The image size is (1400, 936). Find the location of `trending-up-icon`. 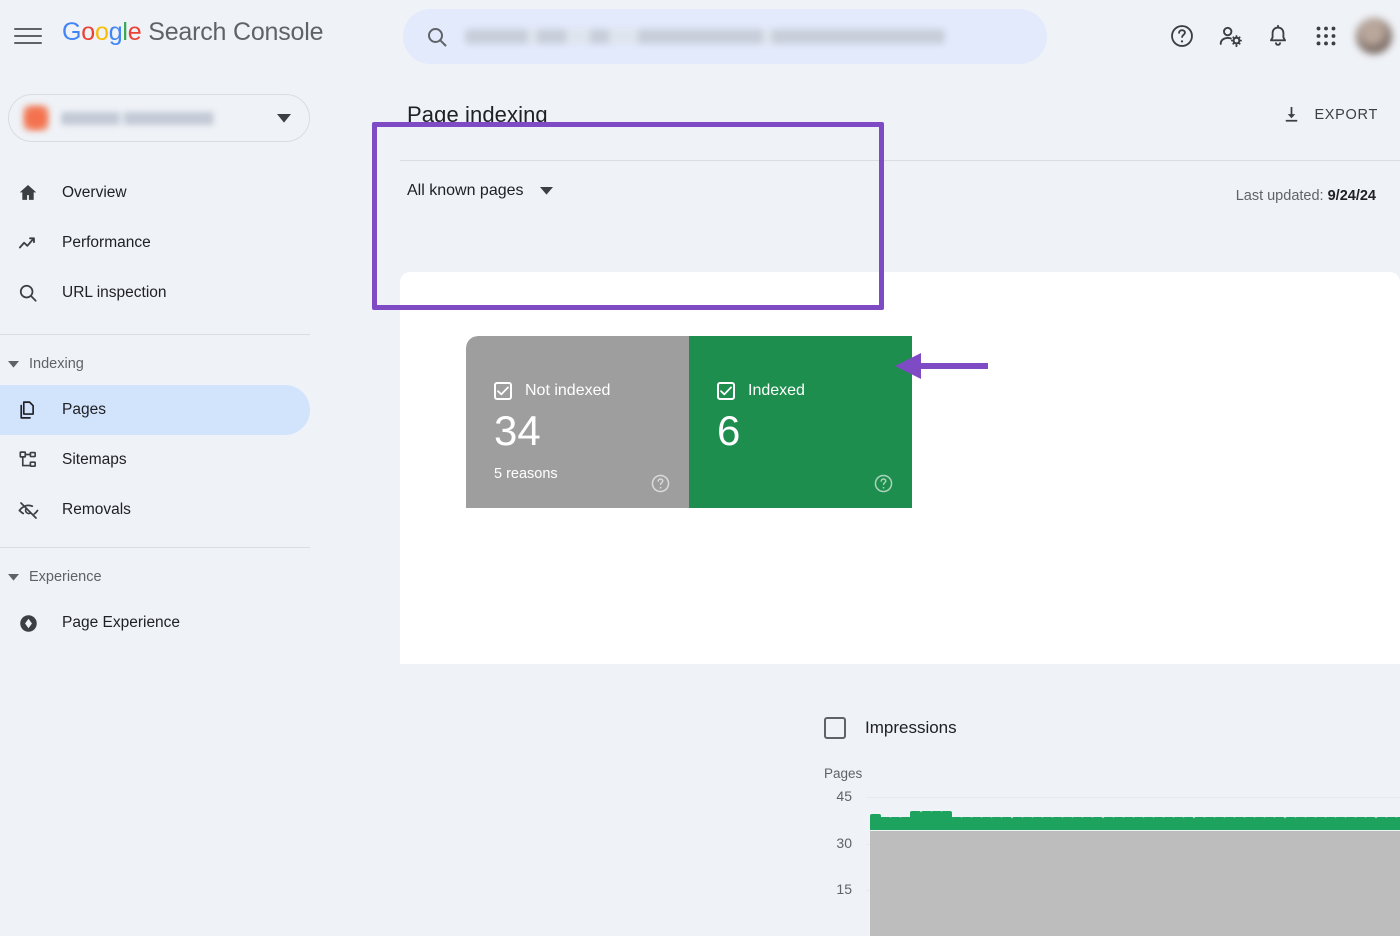

trending-up-icon is located at coordinates (28, 243).